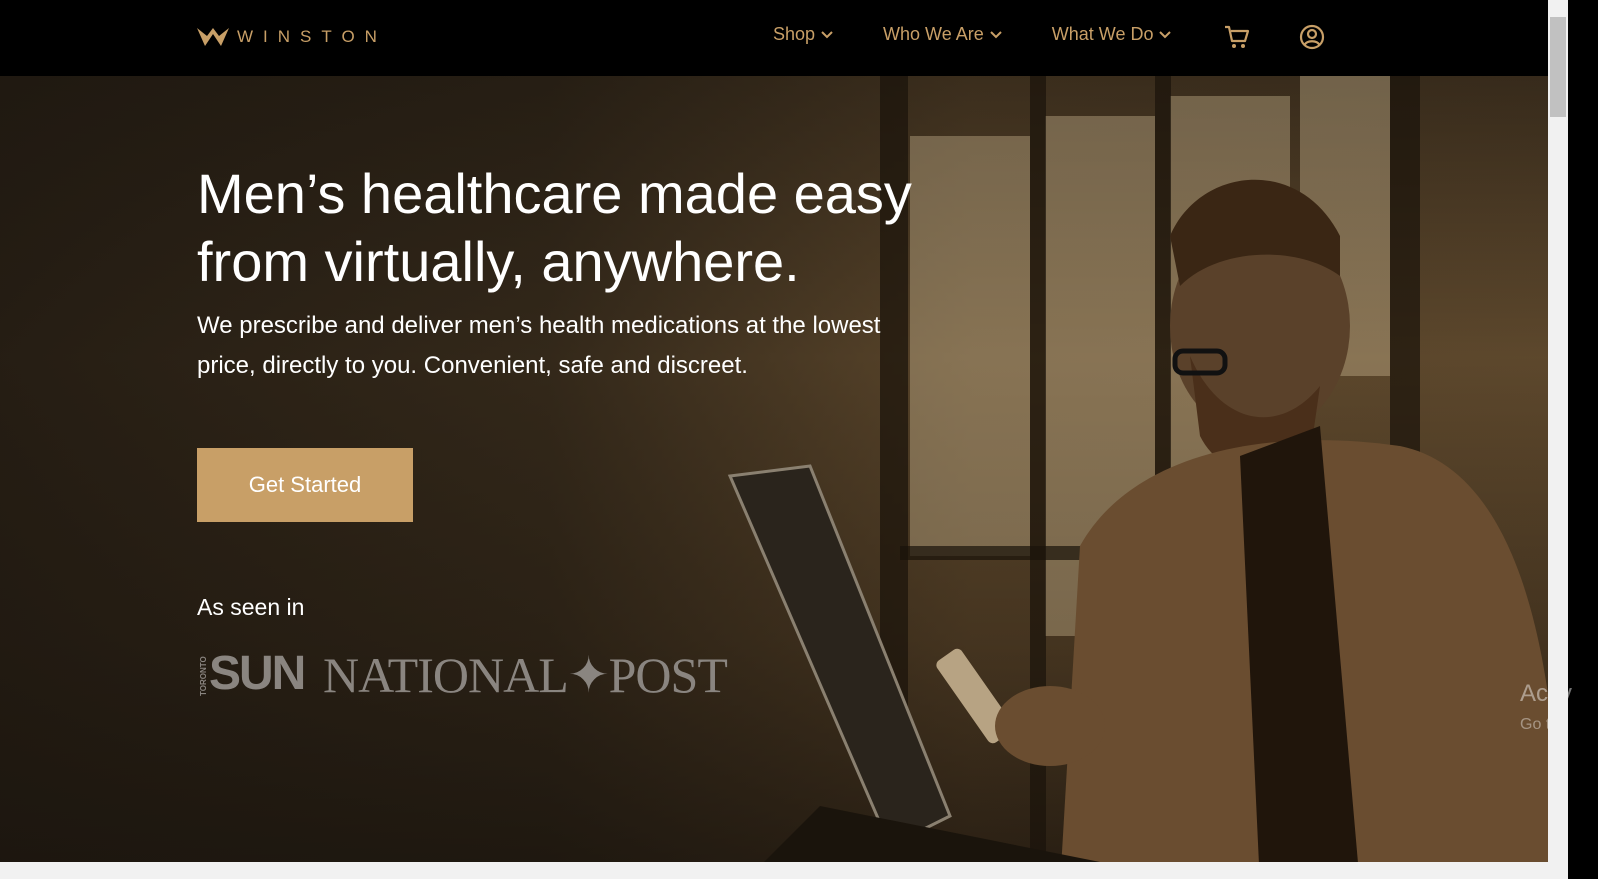 The image size is (1598, 879). What do you see at coordinates (794, 34) in the screenshot?
I see `nav-item-label: Shop` at bounding box center [794, 34].